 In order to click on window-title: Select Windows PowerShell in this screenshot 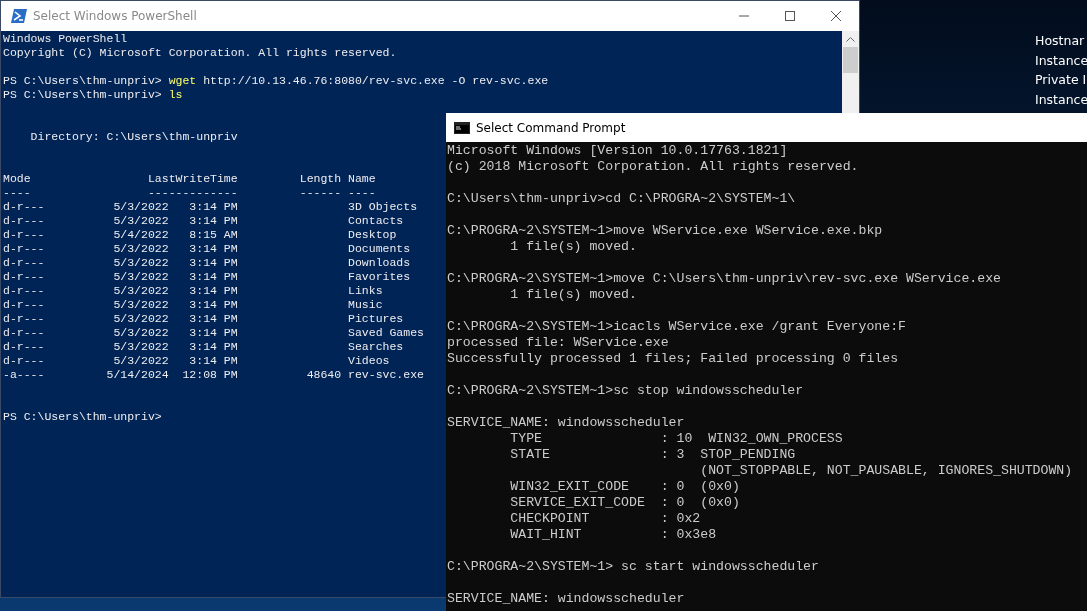, I will do `click(115, 16)`.